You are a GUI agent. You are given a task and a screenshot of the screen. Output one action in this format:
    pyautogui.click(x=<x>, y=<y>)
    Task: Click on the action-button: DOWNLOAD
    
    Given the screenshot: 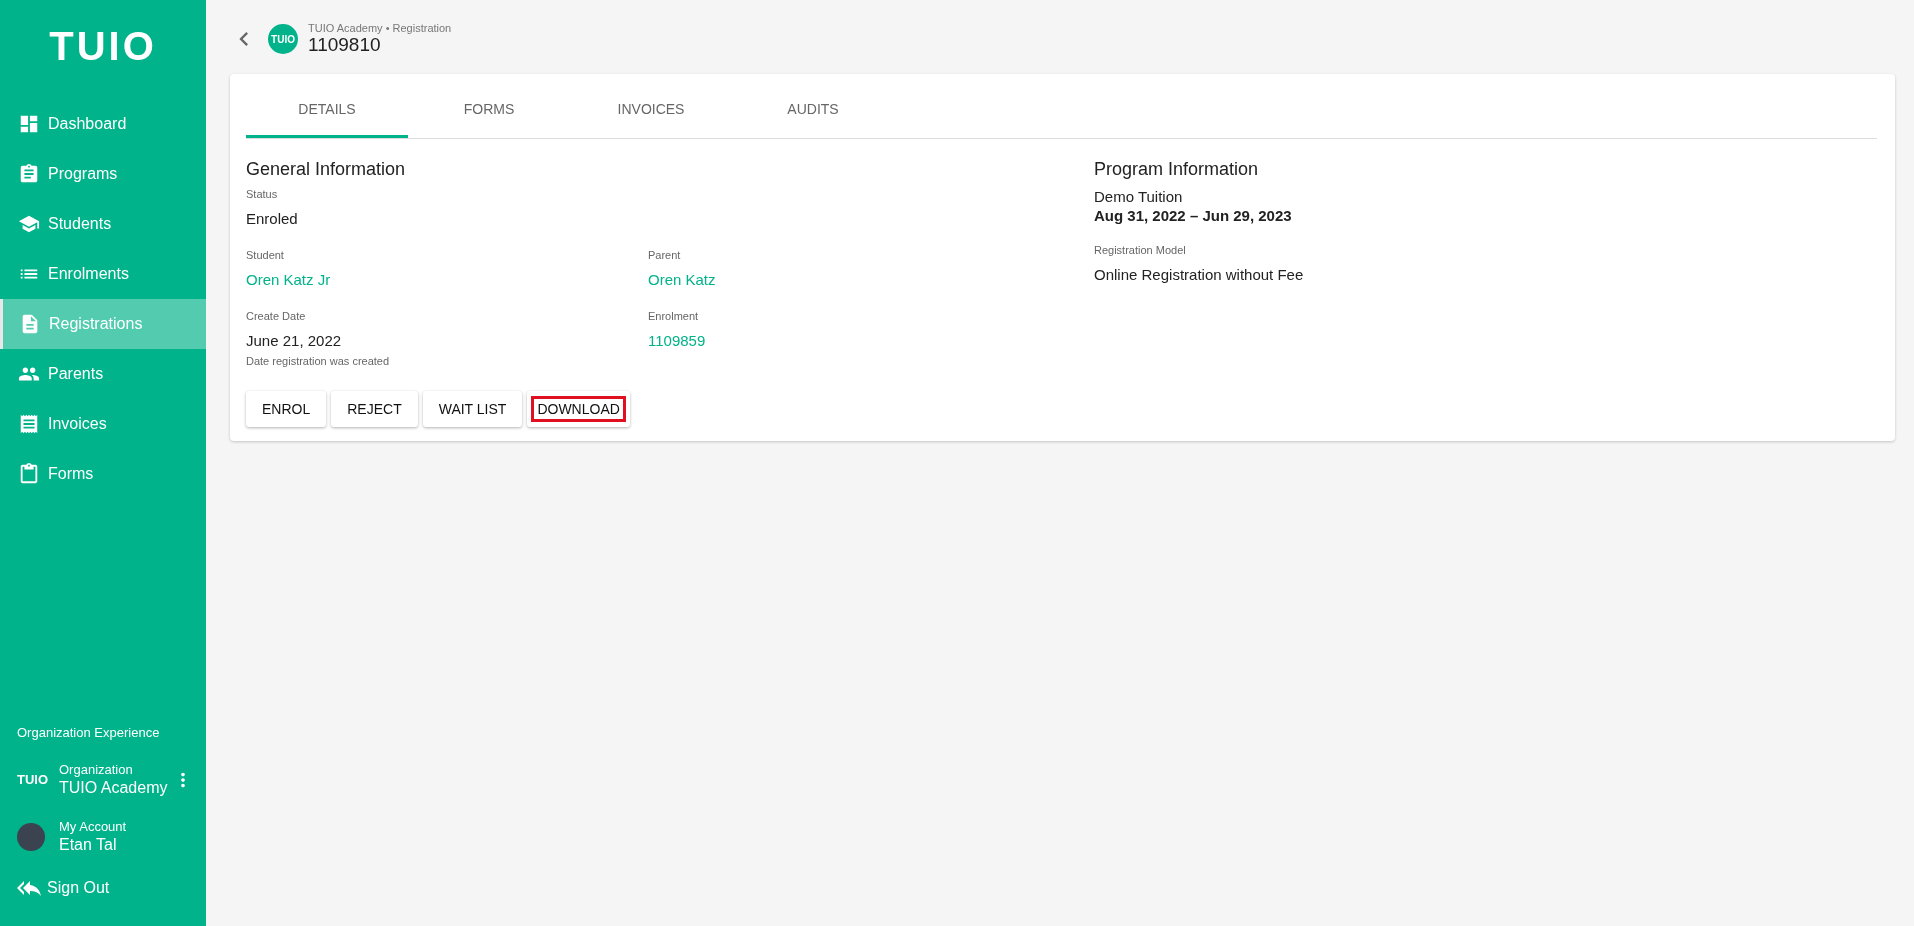 What is the action you would take?
    pyautogui.click(x=578, y=409)
    